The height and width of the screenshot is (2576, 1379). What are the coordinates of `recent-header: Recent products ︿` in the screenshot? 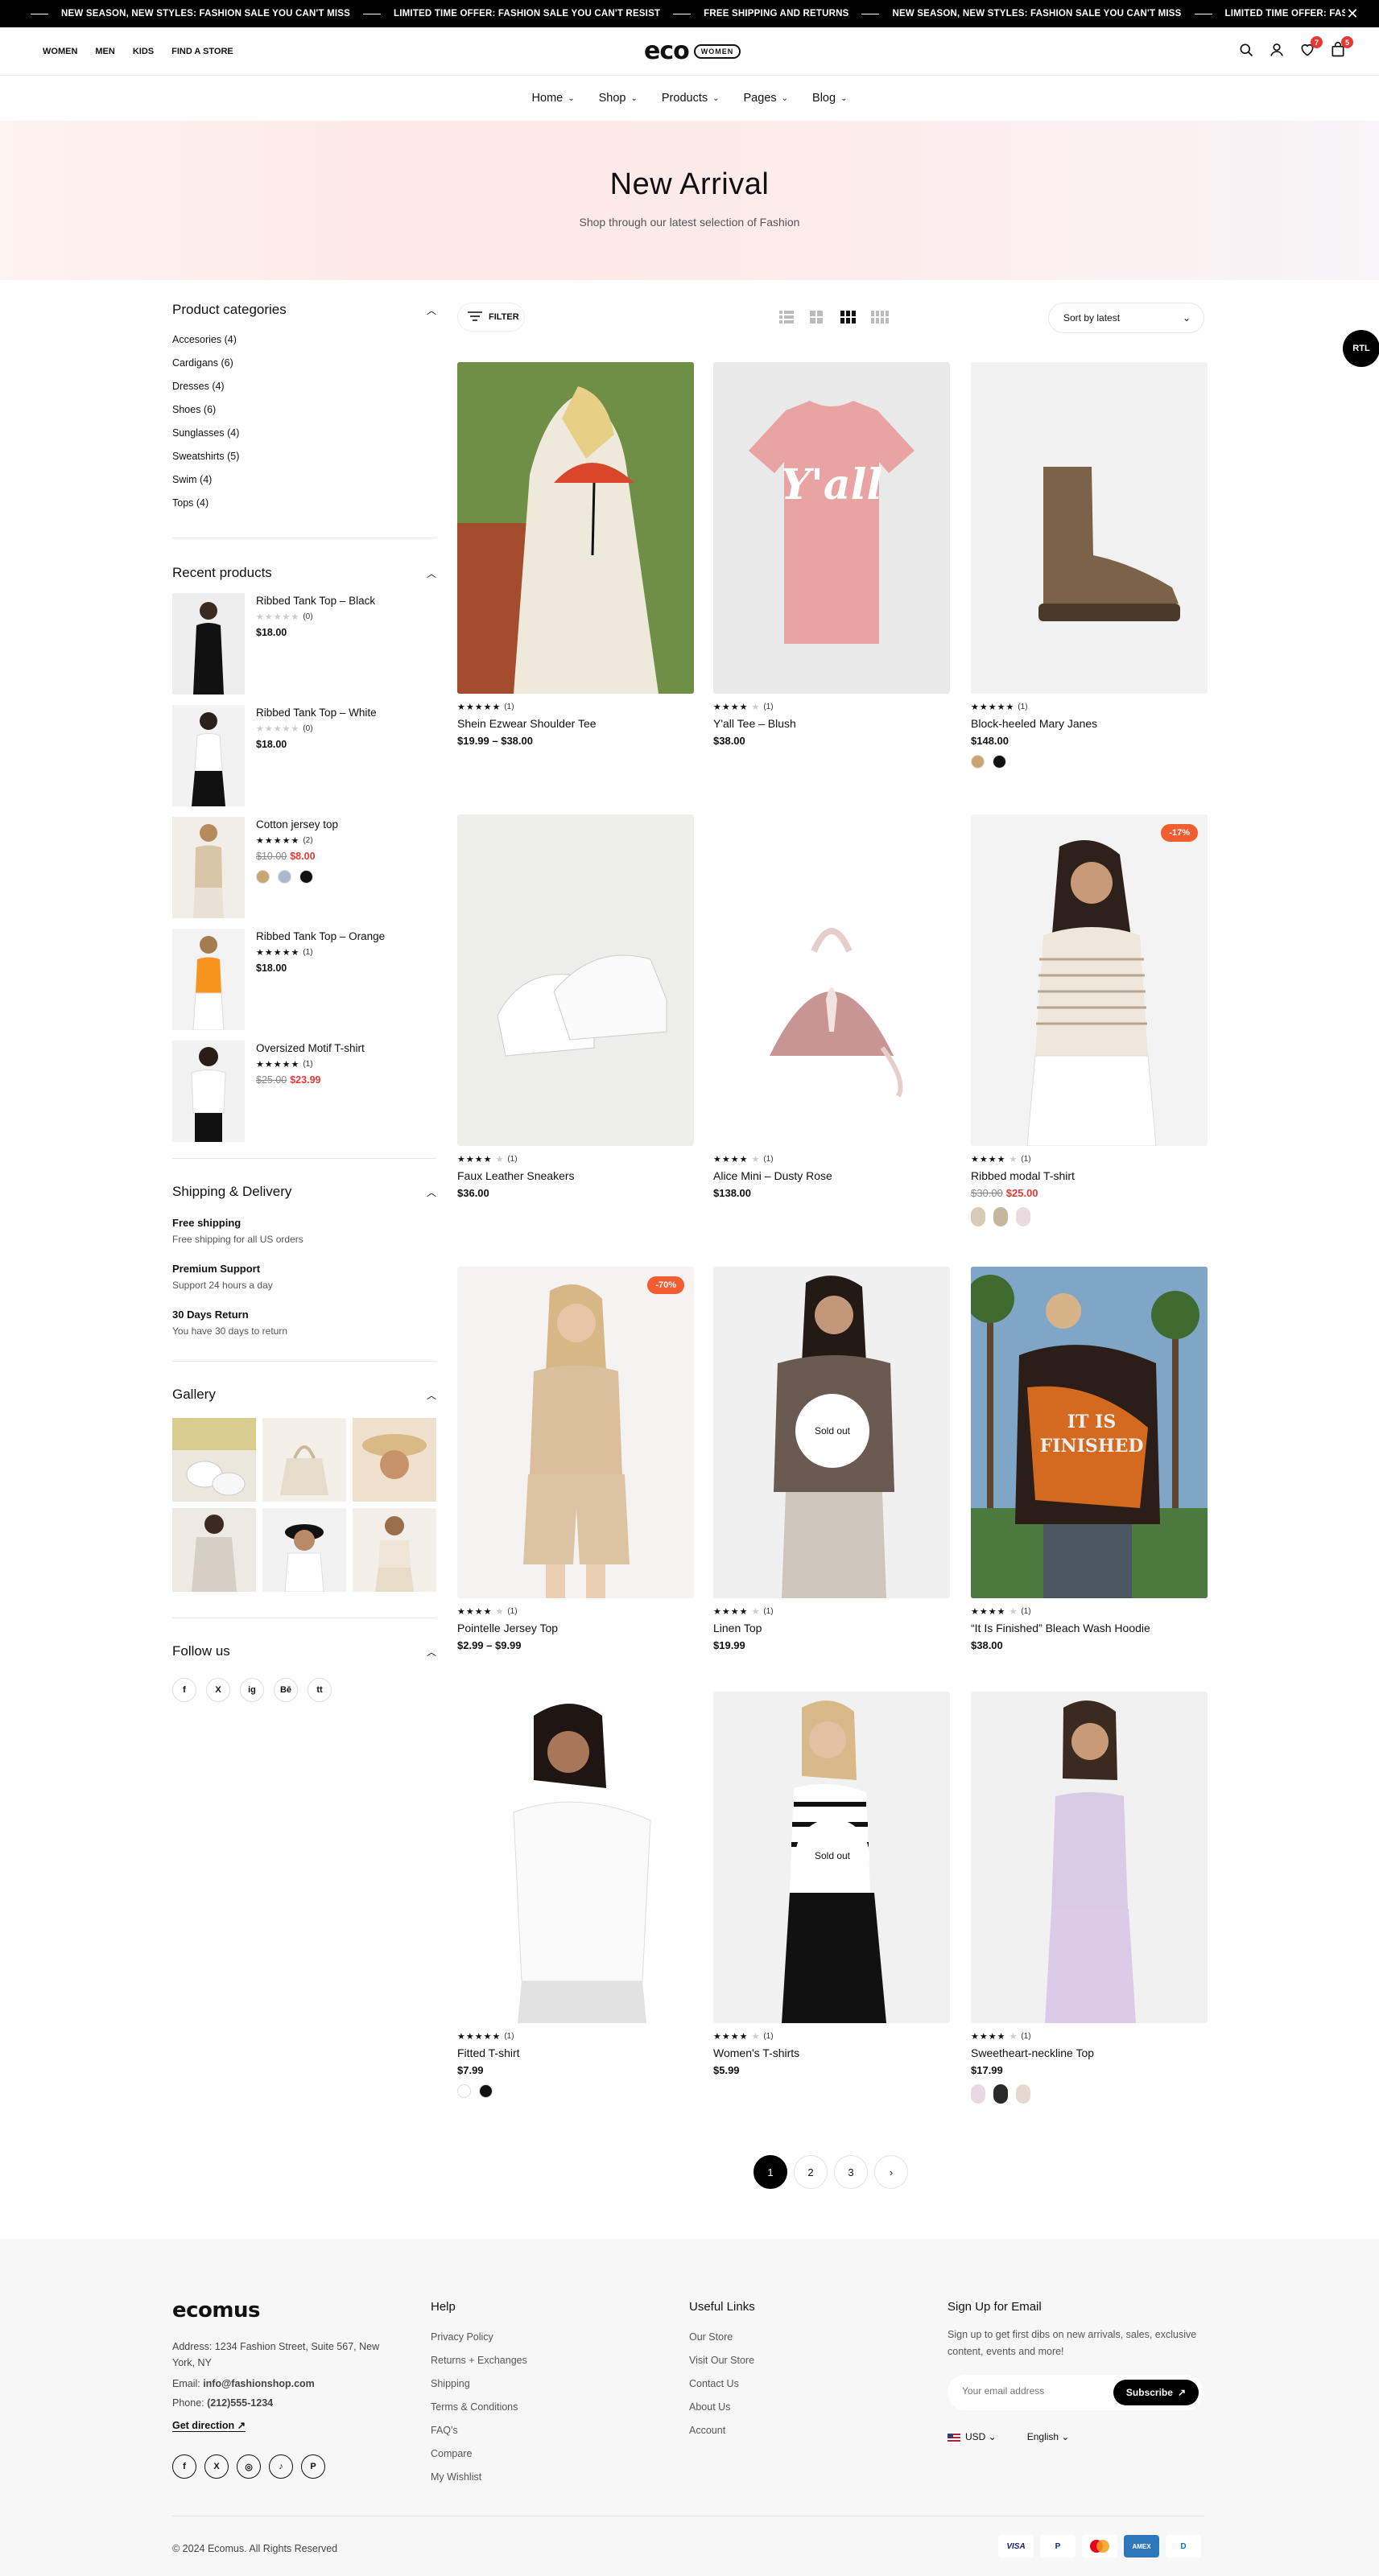 It's located at (304, 573).